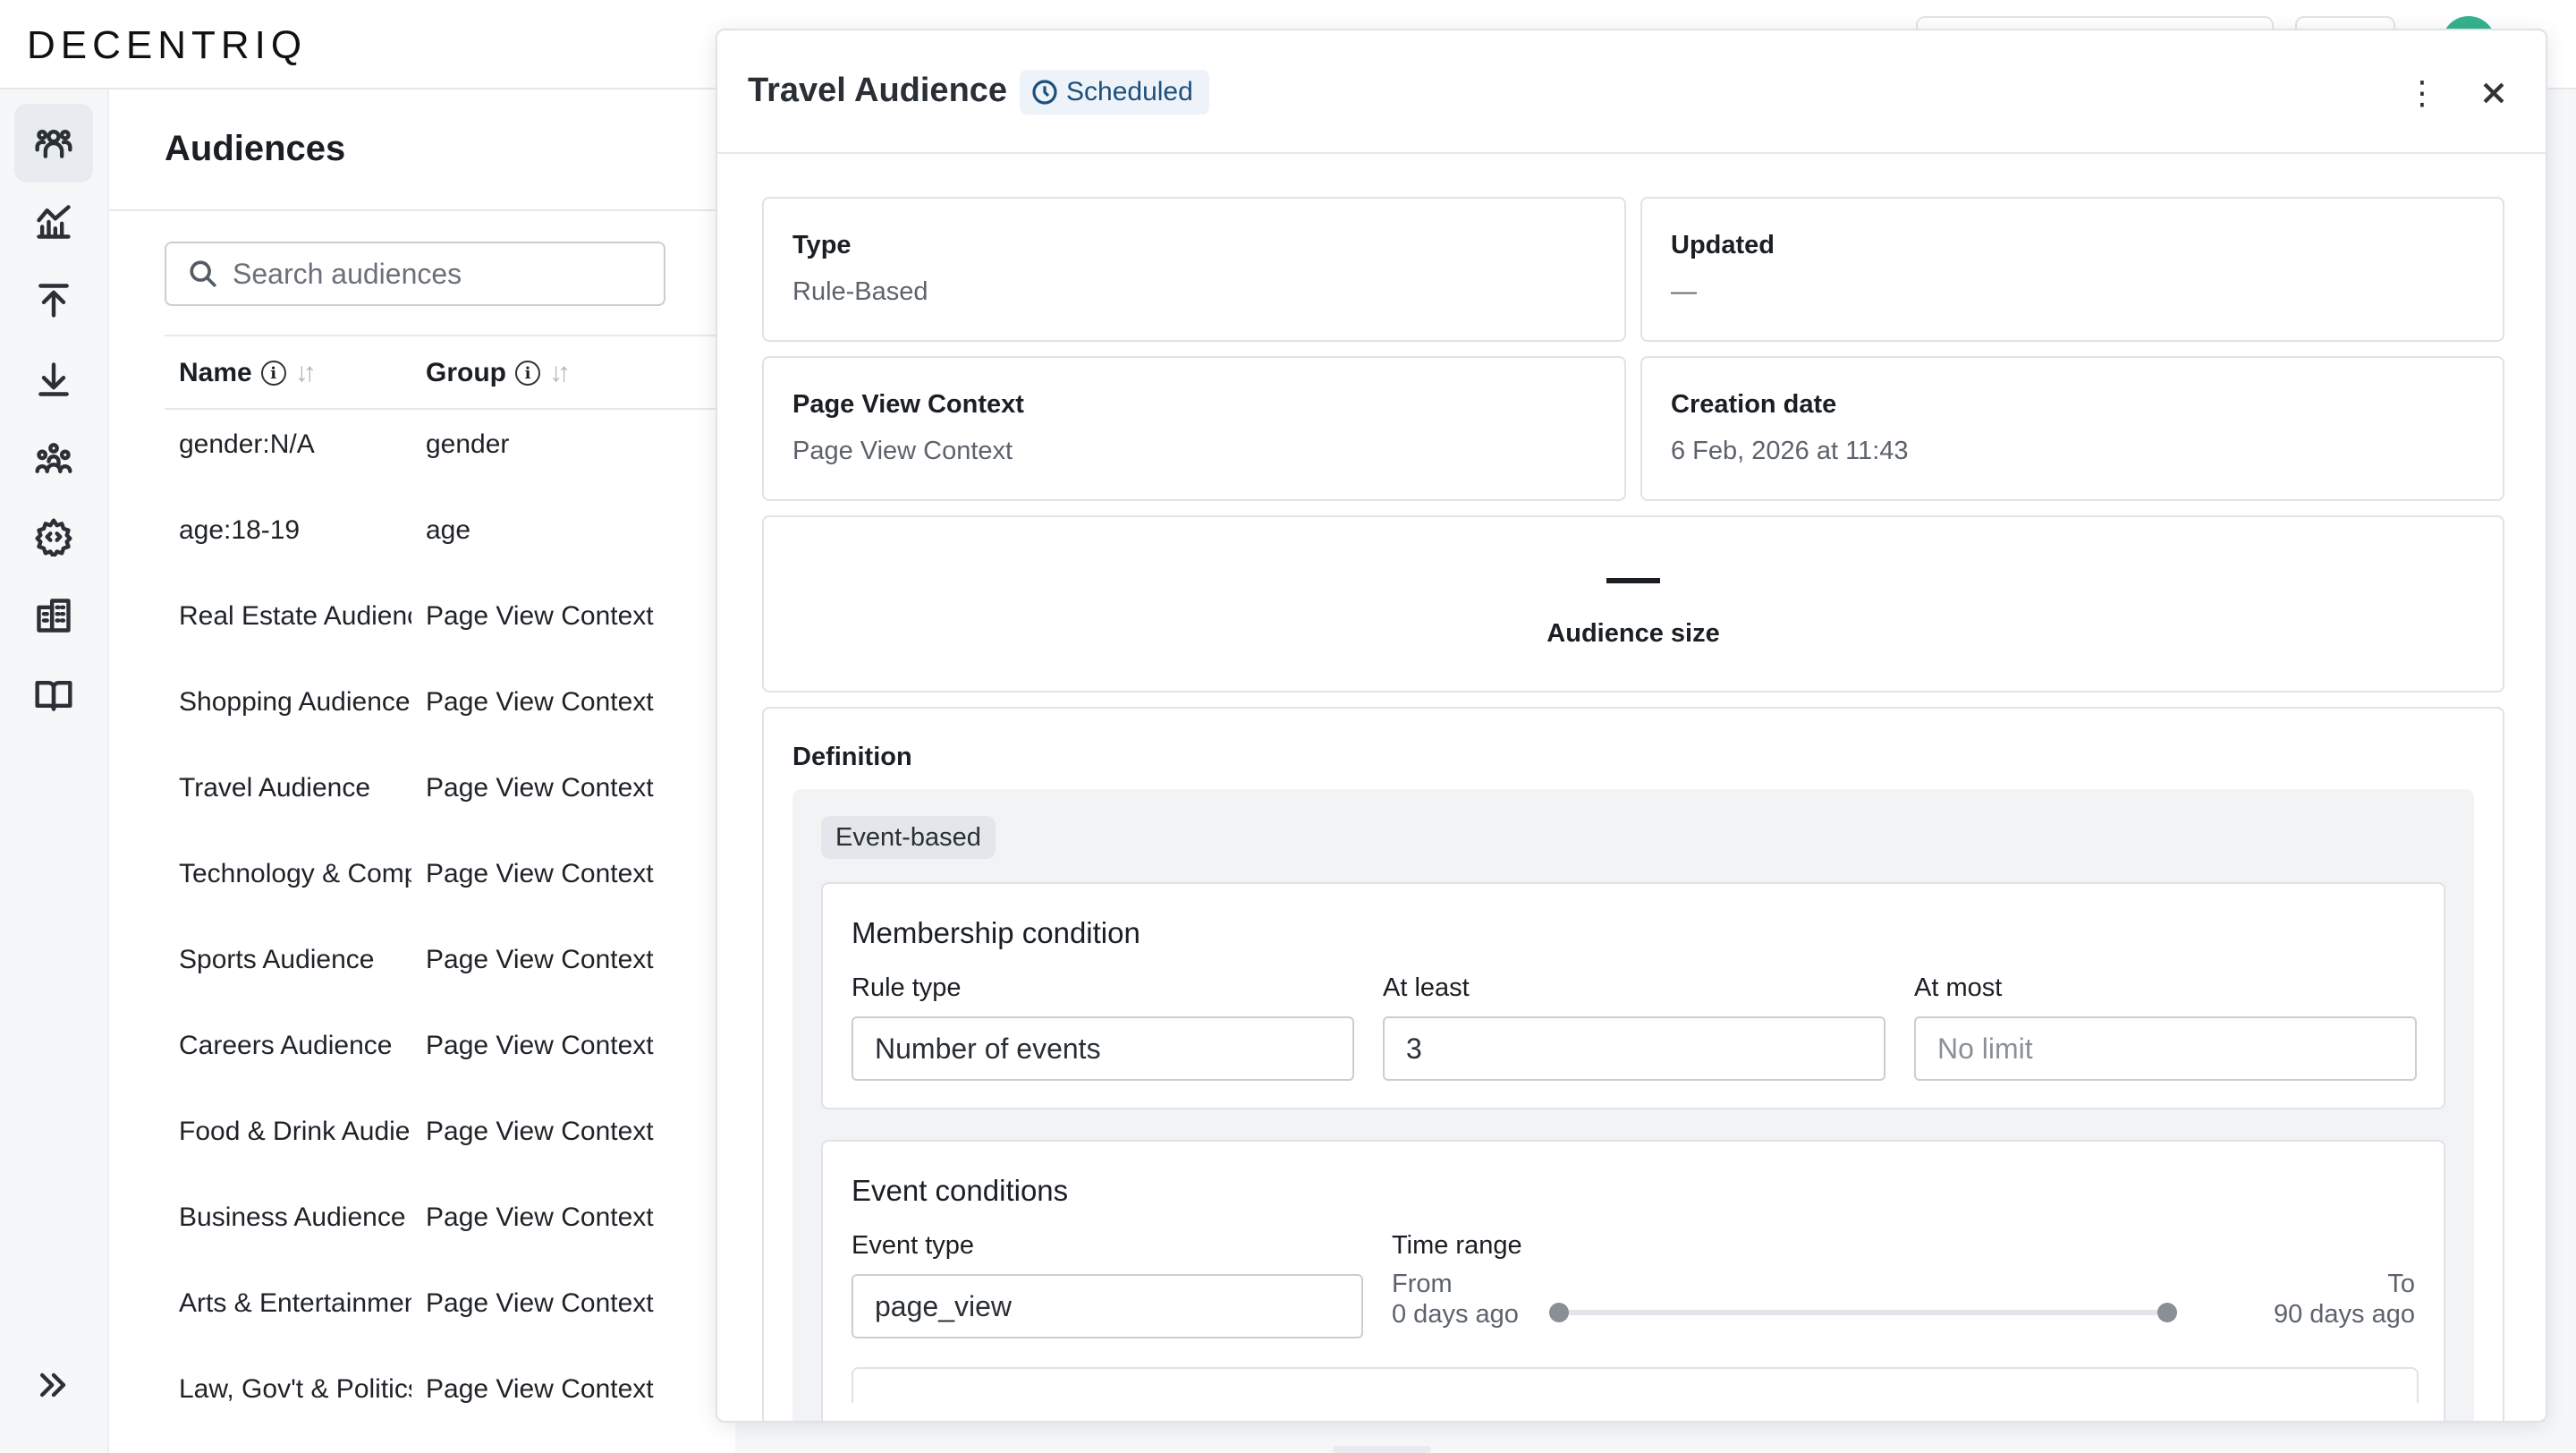 Image resolution: width=2576 pixels, height=1453 pixels. What do you see at coordinates (1684, 291) in the screenshot?
I see `updated-value: —` at bounding box center [1684, 291].